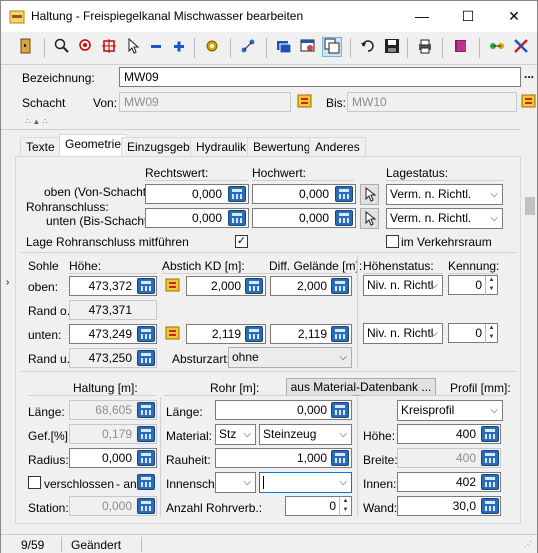 The width and height of the screenshot is (538, 553). I want to click on minimize-button: —, so click(422, 16).